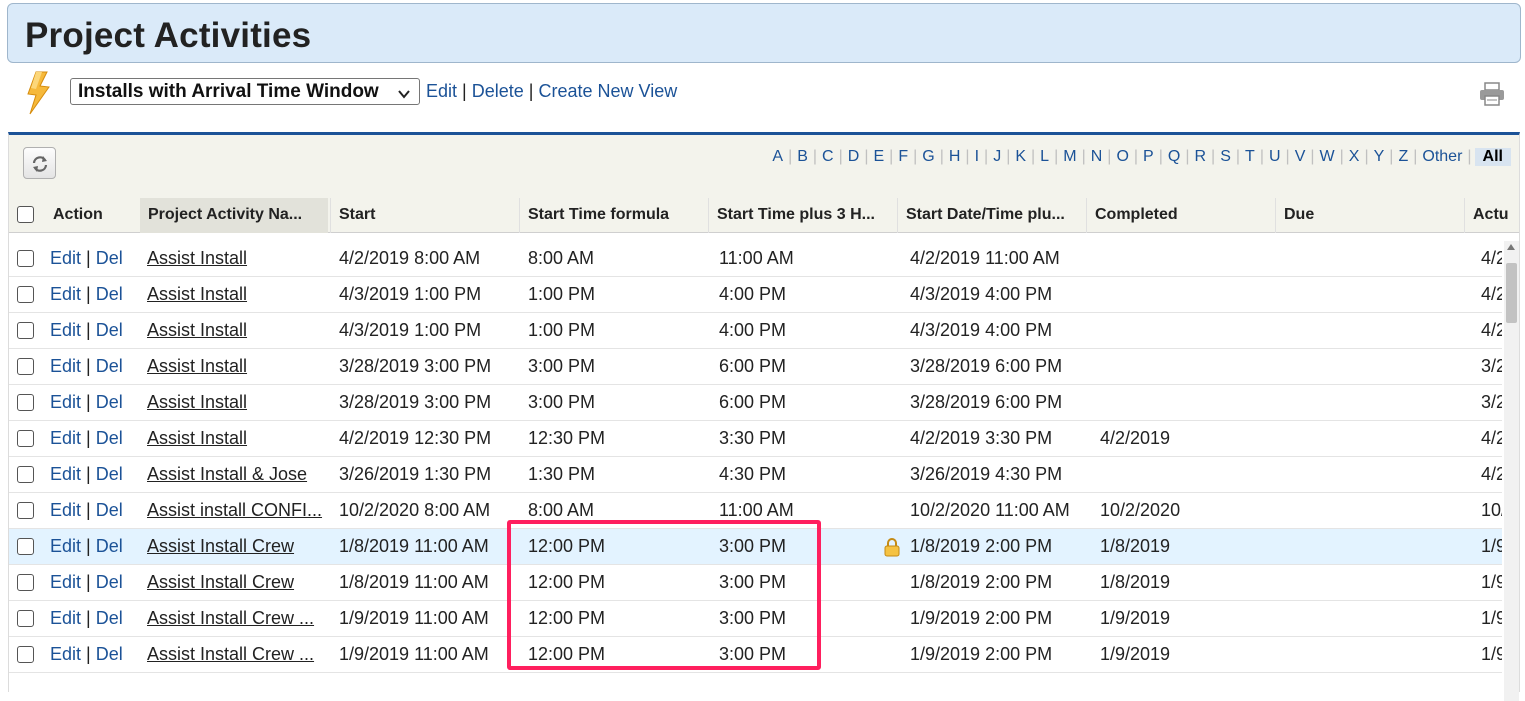 This screenshot has height=701, width=1525. Describe the element at coordinates (802, 157) in the screenshot. I see `alpha-filter-b: B` at that location.